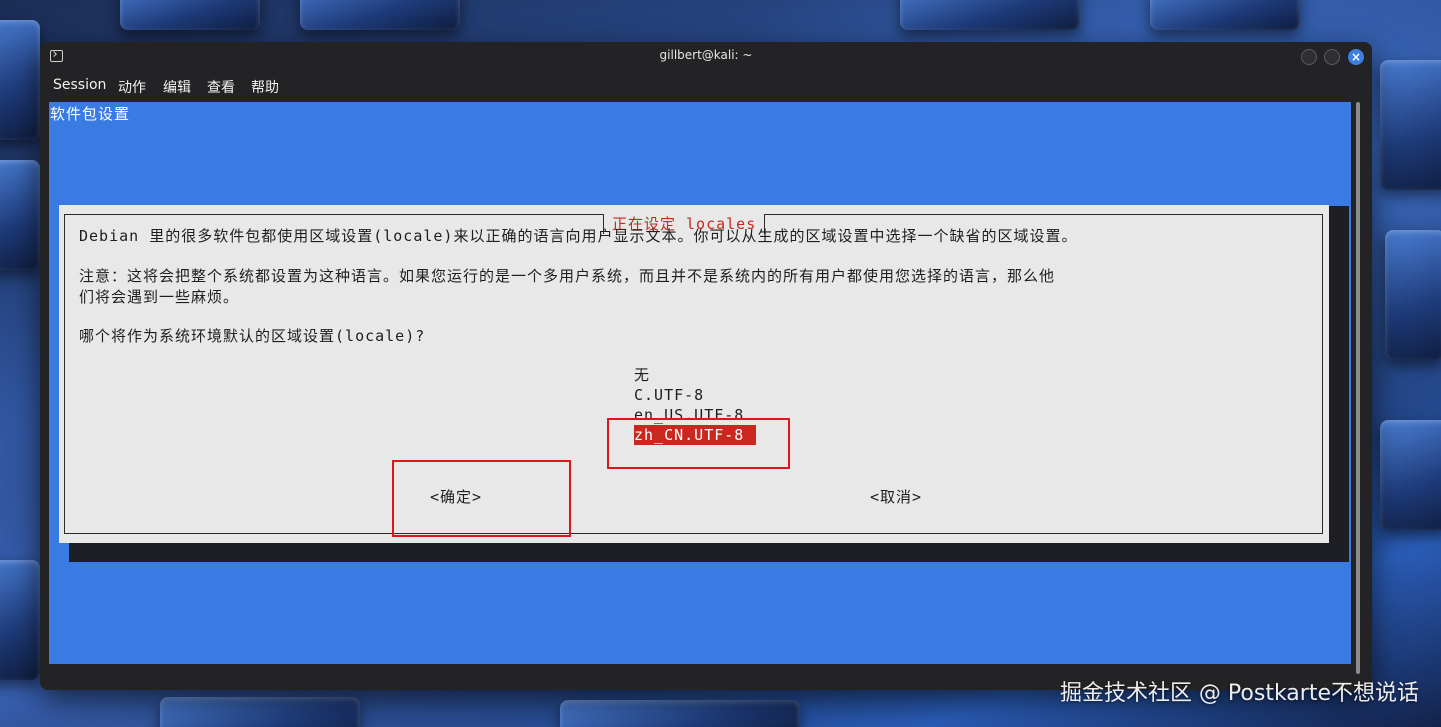  I want to click on close-button: ×, so click(1356, 57).